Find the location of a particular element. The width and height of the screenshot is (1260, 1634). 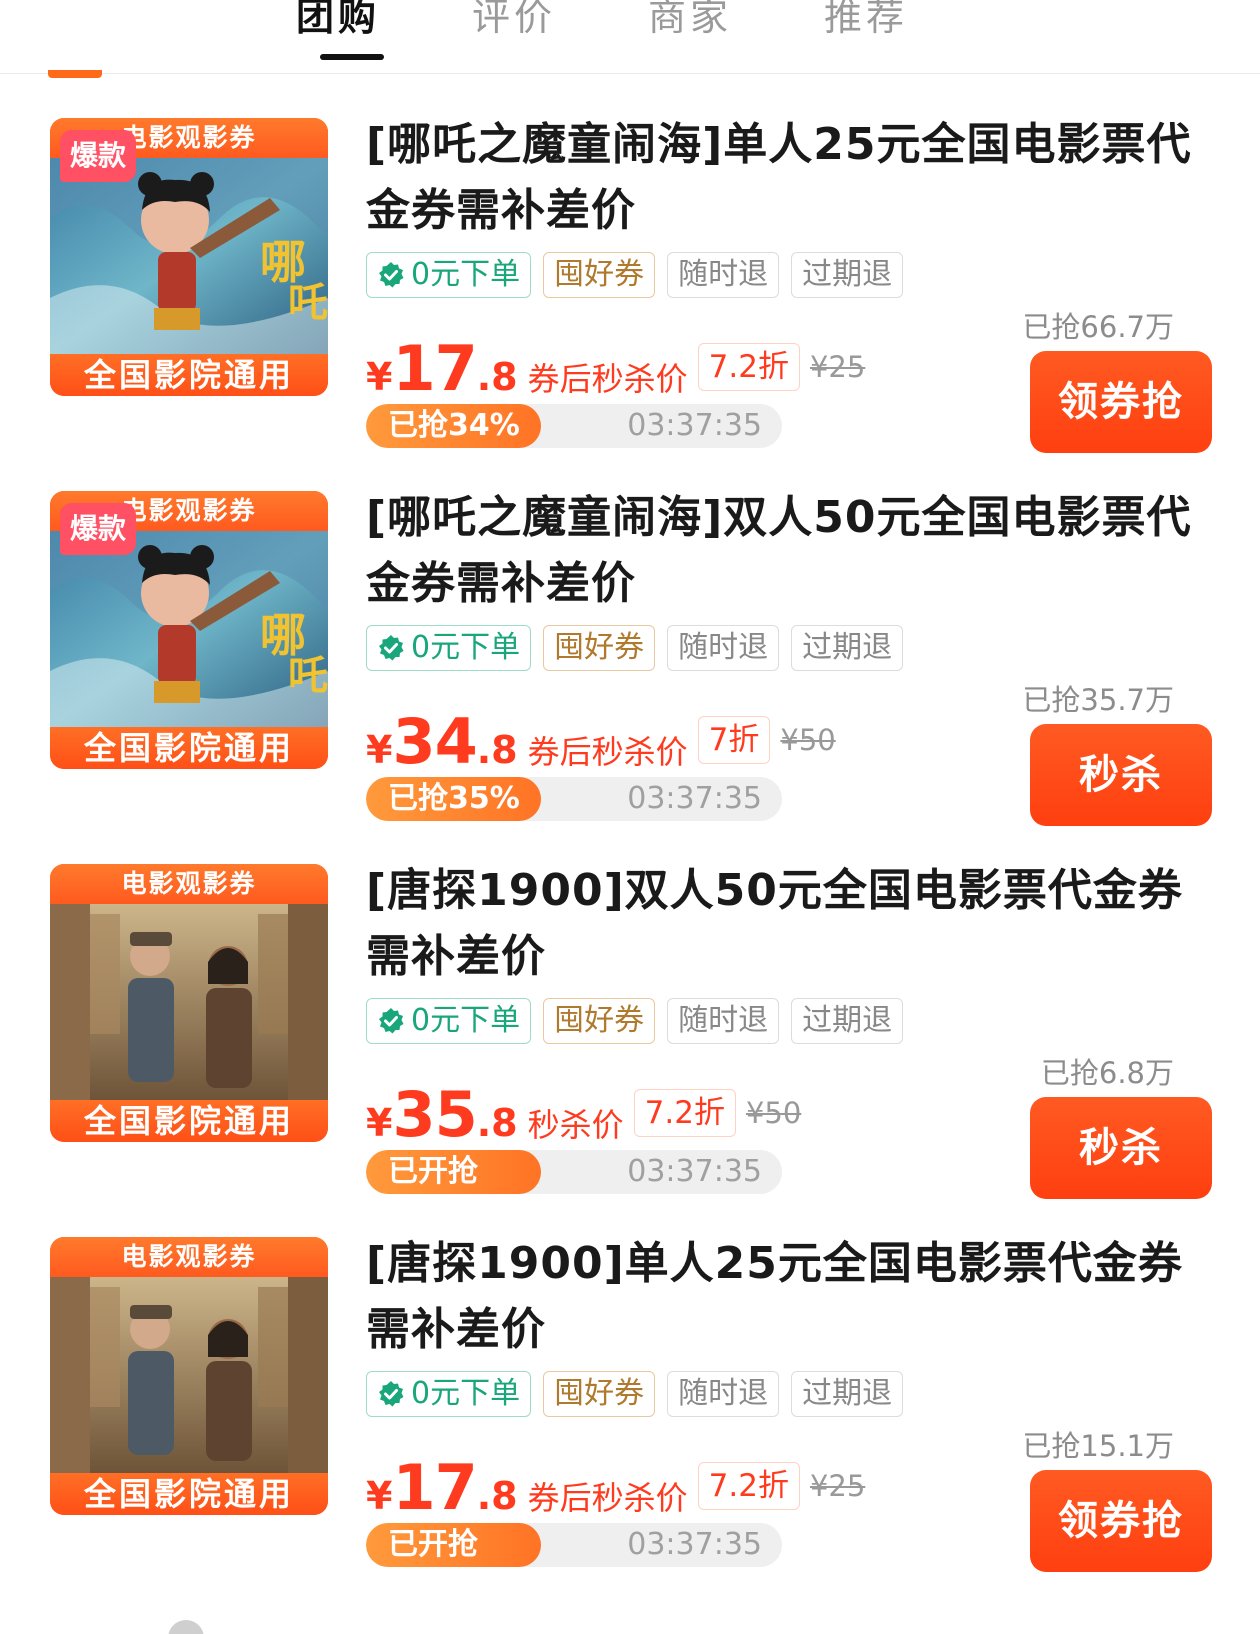

progress-text: 已开抢 is located at coordinates (433, 1544).